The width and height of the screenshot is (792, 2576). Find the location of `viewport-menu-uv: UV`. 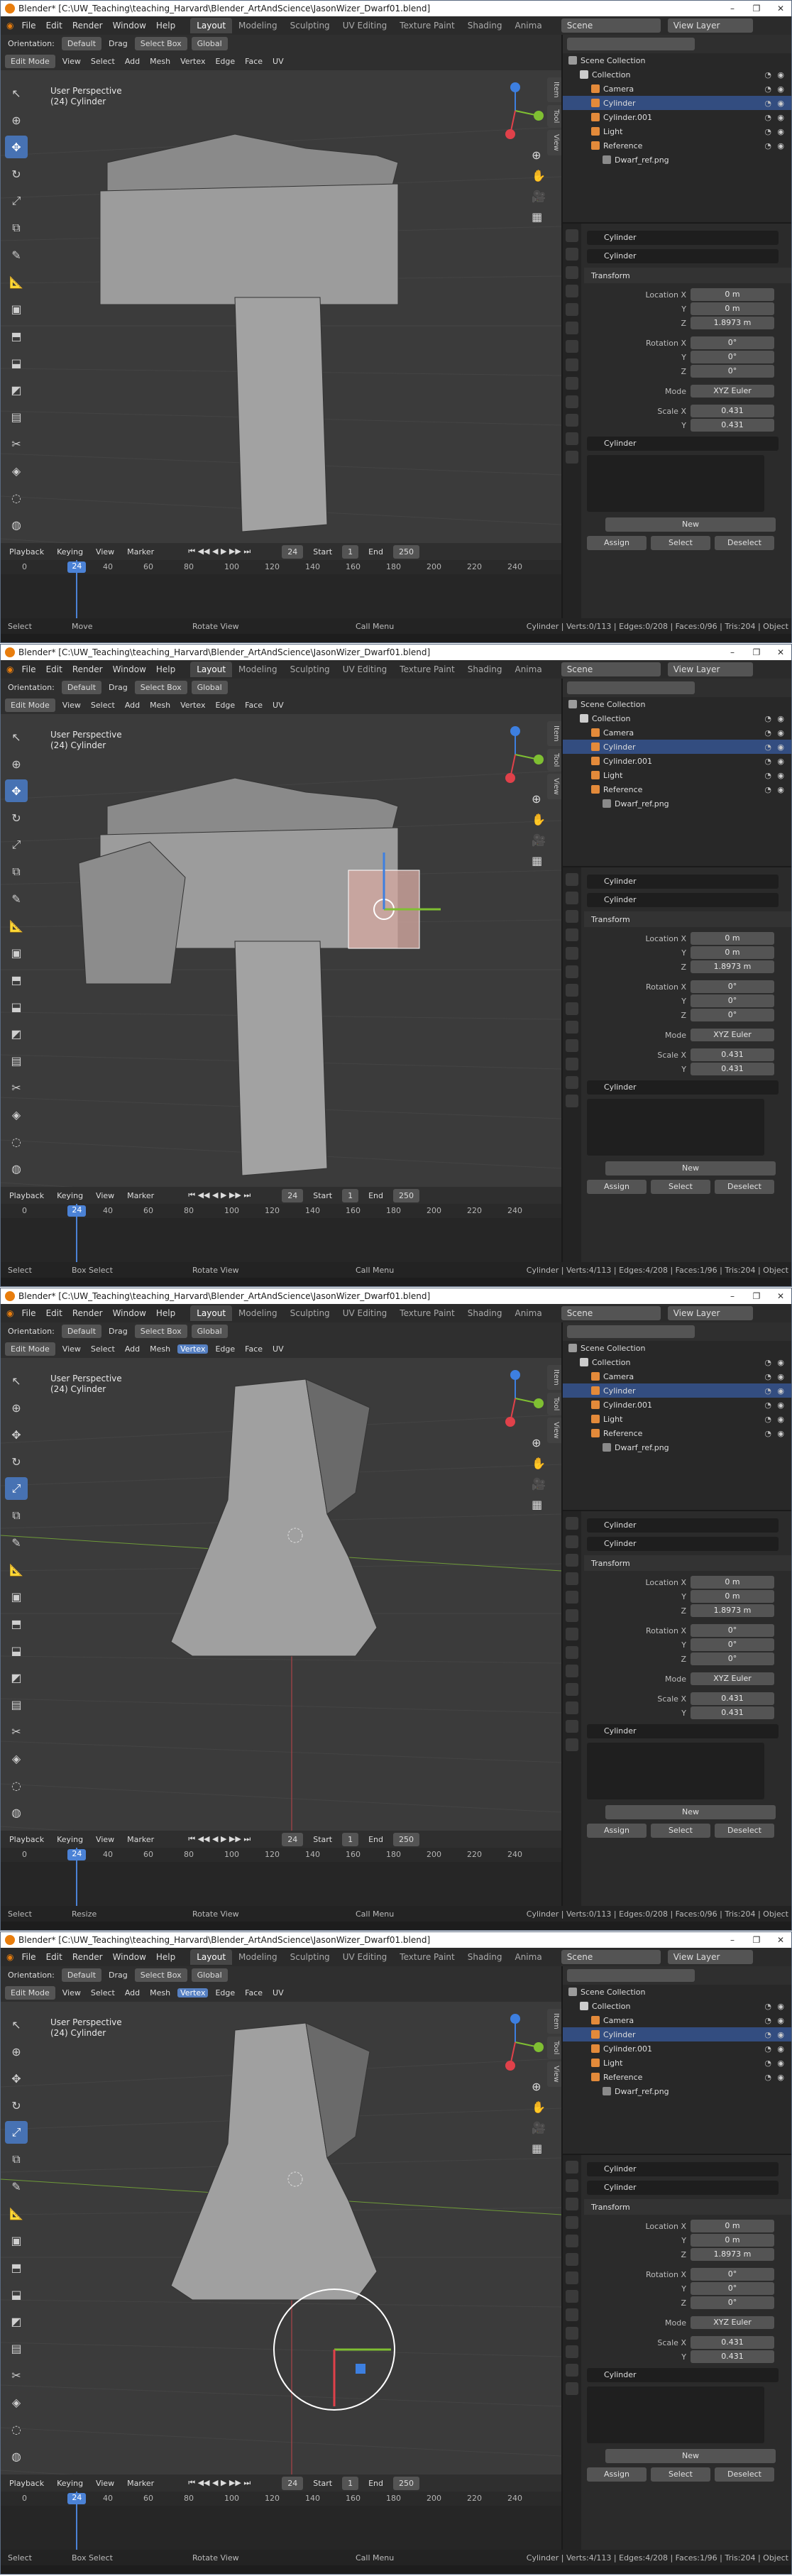

viewport-menu-uv: UV is located at coordinates (278, 1349).